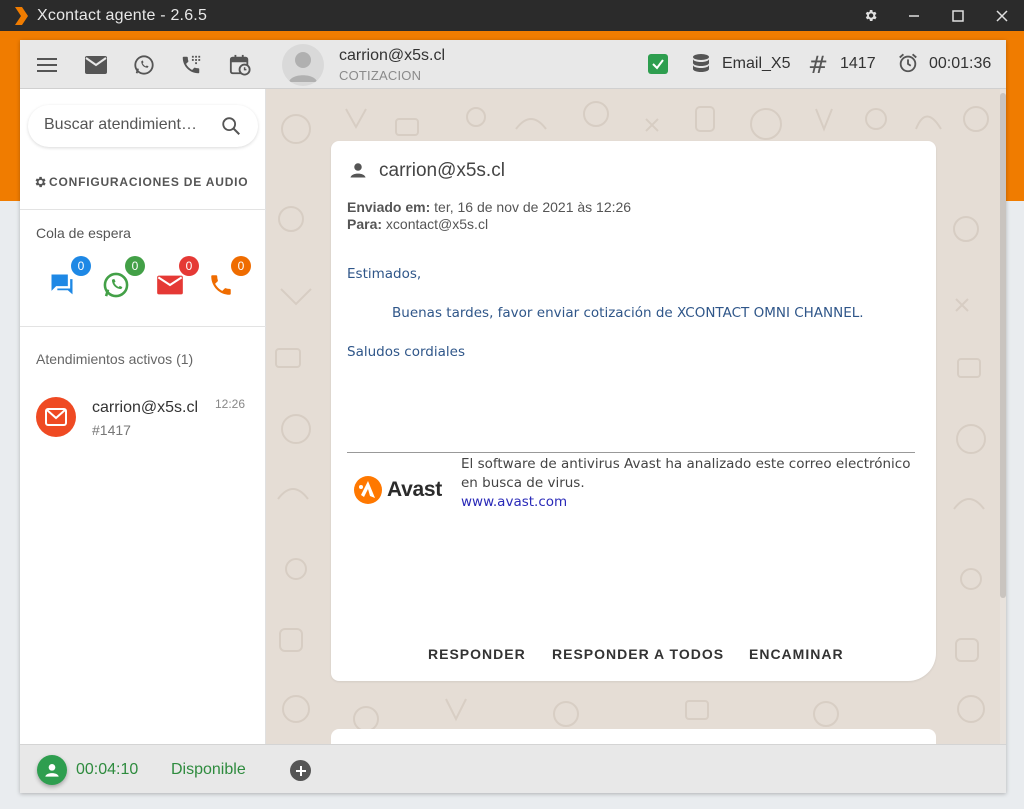  Describe the element at coordinates (56, 417) in the screenshot. I see `gmail-icon` at that location.